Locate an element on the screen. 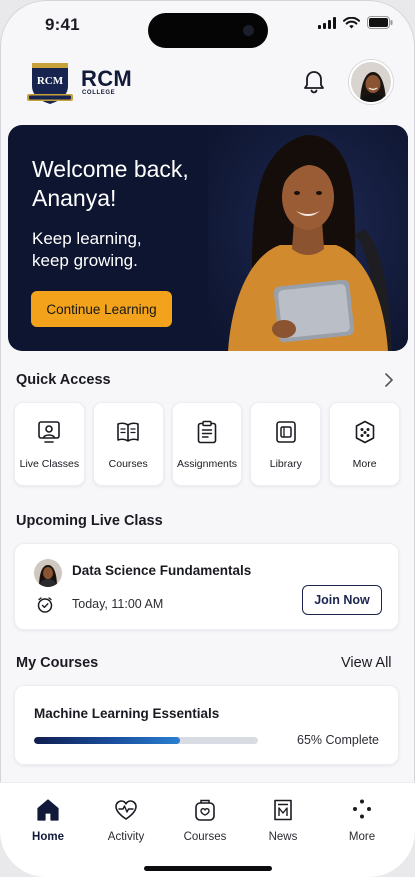 The image size is (415, 877). college-crest-logo: RCM is located at coordinates (50, 83).